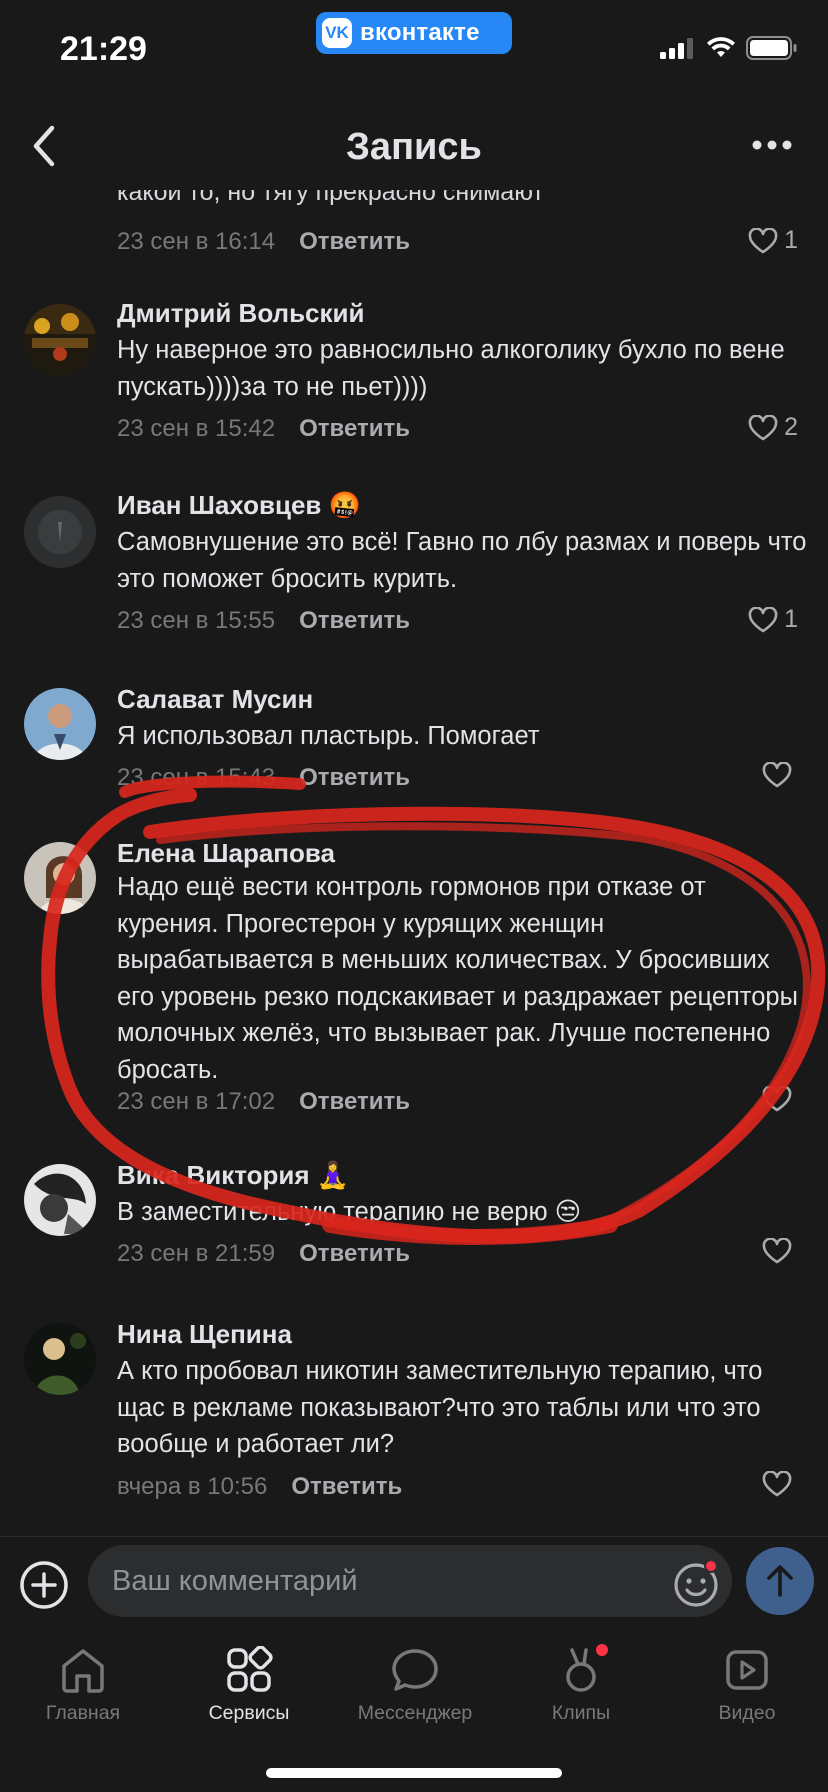 The width and height of the screenshot is (828, 1792). Describe the element at coordinates (44, 1585) in the screenshot. I see `add-attachment-icon` at that location.